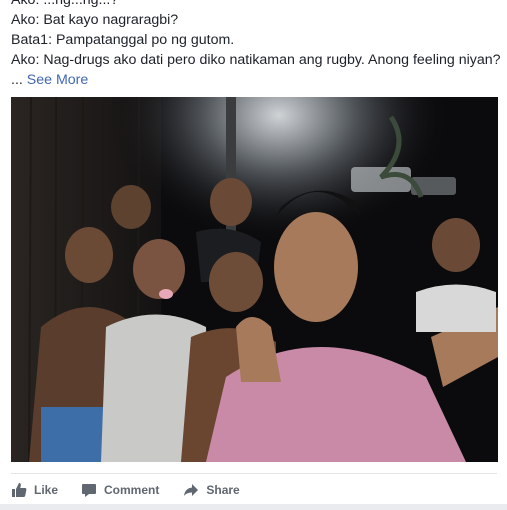 Image resolution: width=507 pixels, height=510 pixels. I want to click on like-label: Like, so click(46, 490).